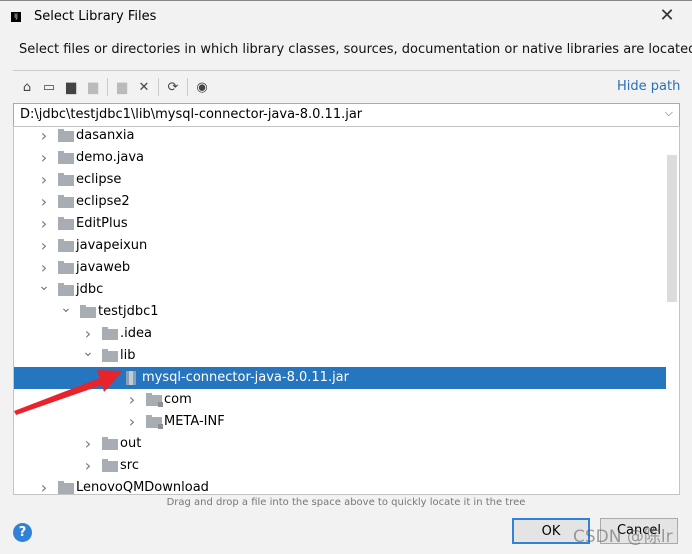 This screenshot has width=692, height=554. Describe the element at coordinates (672, 228) in the screenshot. I see `scrollbar-thumb` at that location.